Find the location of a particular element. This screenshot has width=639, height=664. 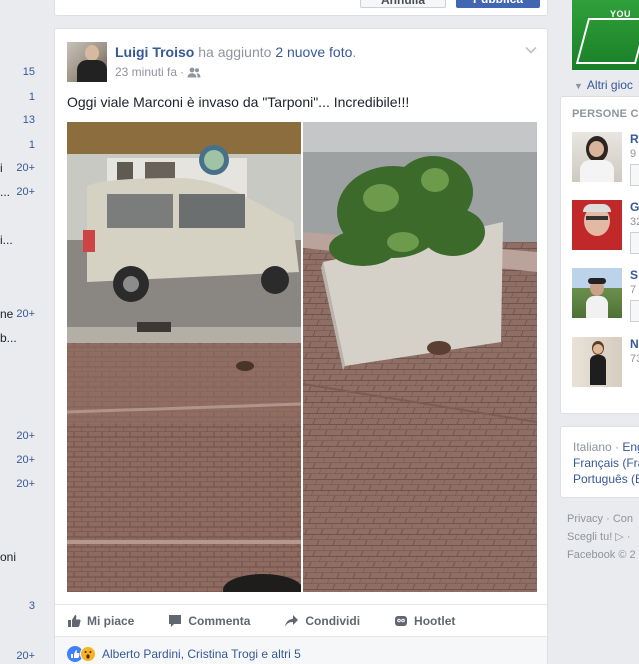

suggested-person: S 7 is located at coordinates (605, 295).